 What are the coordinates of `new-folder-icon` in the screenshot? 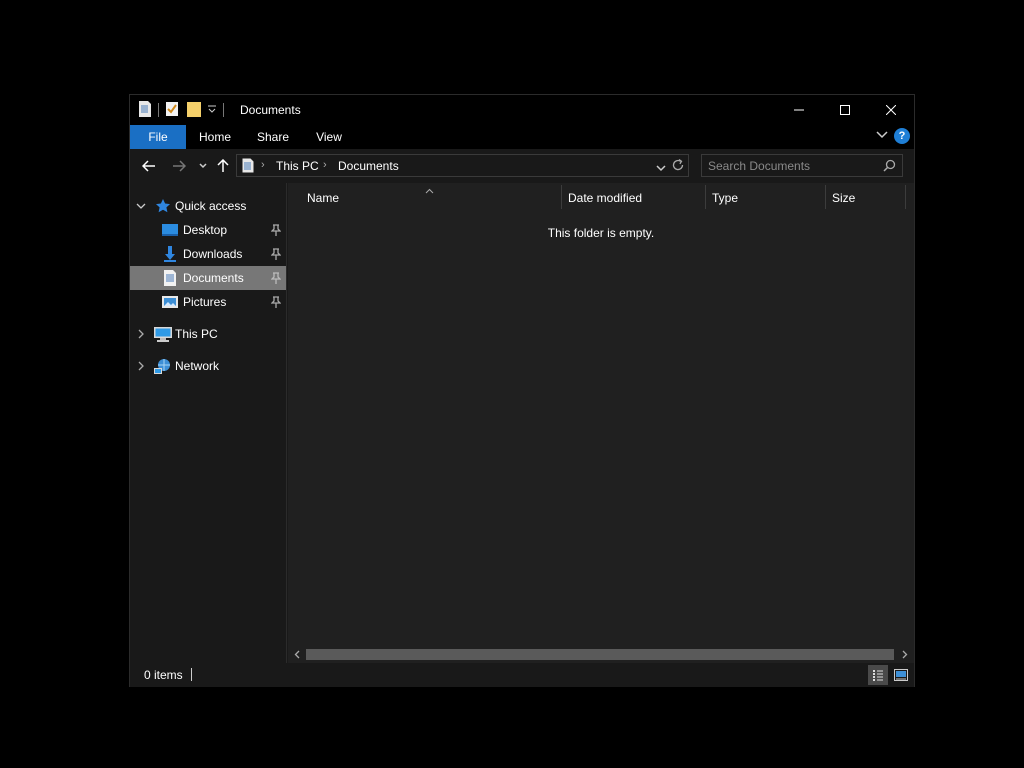 It's located at (194, 110).